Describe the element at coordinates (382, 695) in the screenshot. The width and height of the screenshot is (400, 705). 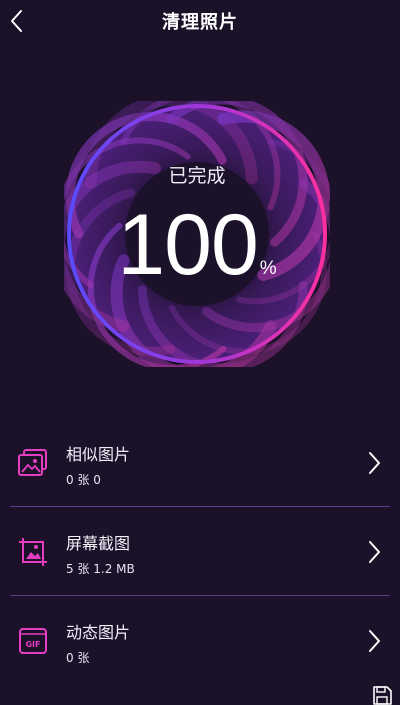
I see `save-icon` at that location.